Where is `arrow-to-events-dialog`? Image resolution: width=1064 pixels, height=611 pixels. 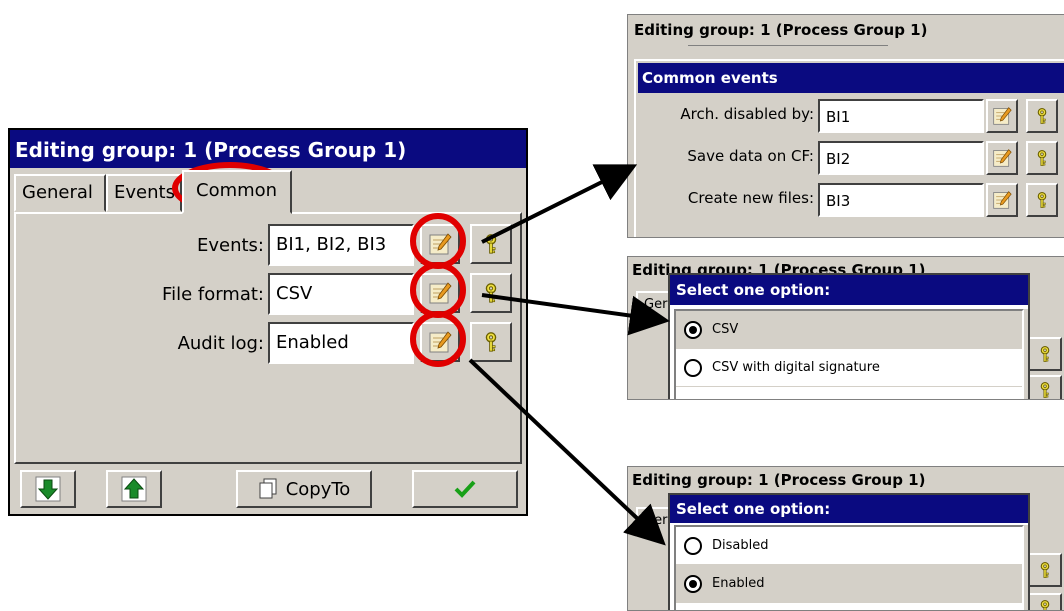
arrow-to-events-dialog is located at coordinates (559, 204).